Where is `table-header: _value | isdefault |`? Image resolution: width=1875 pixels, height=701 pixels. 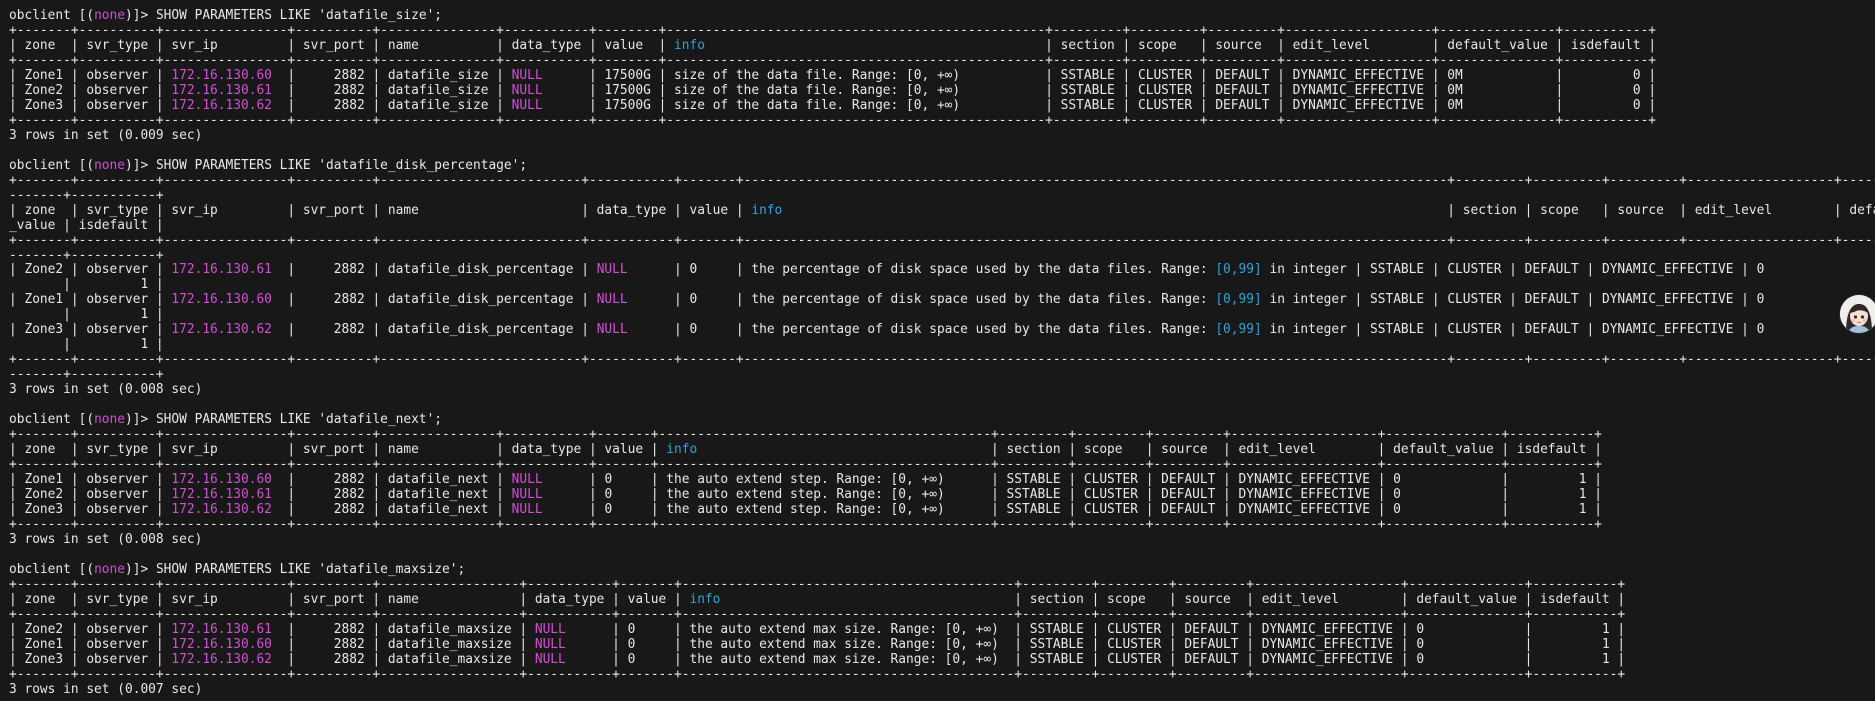
table-header: _value | isdefault | is located at coordinates (86, 225).